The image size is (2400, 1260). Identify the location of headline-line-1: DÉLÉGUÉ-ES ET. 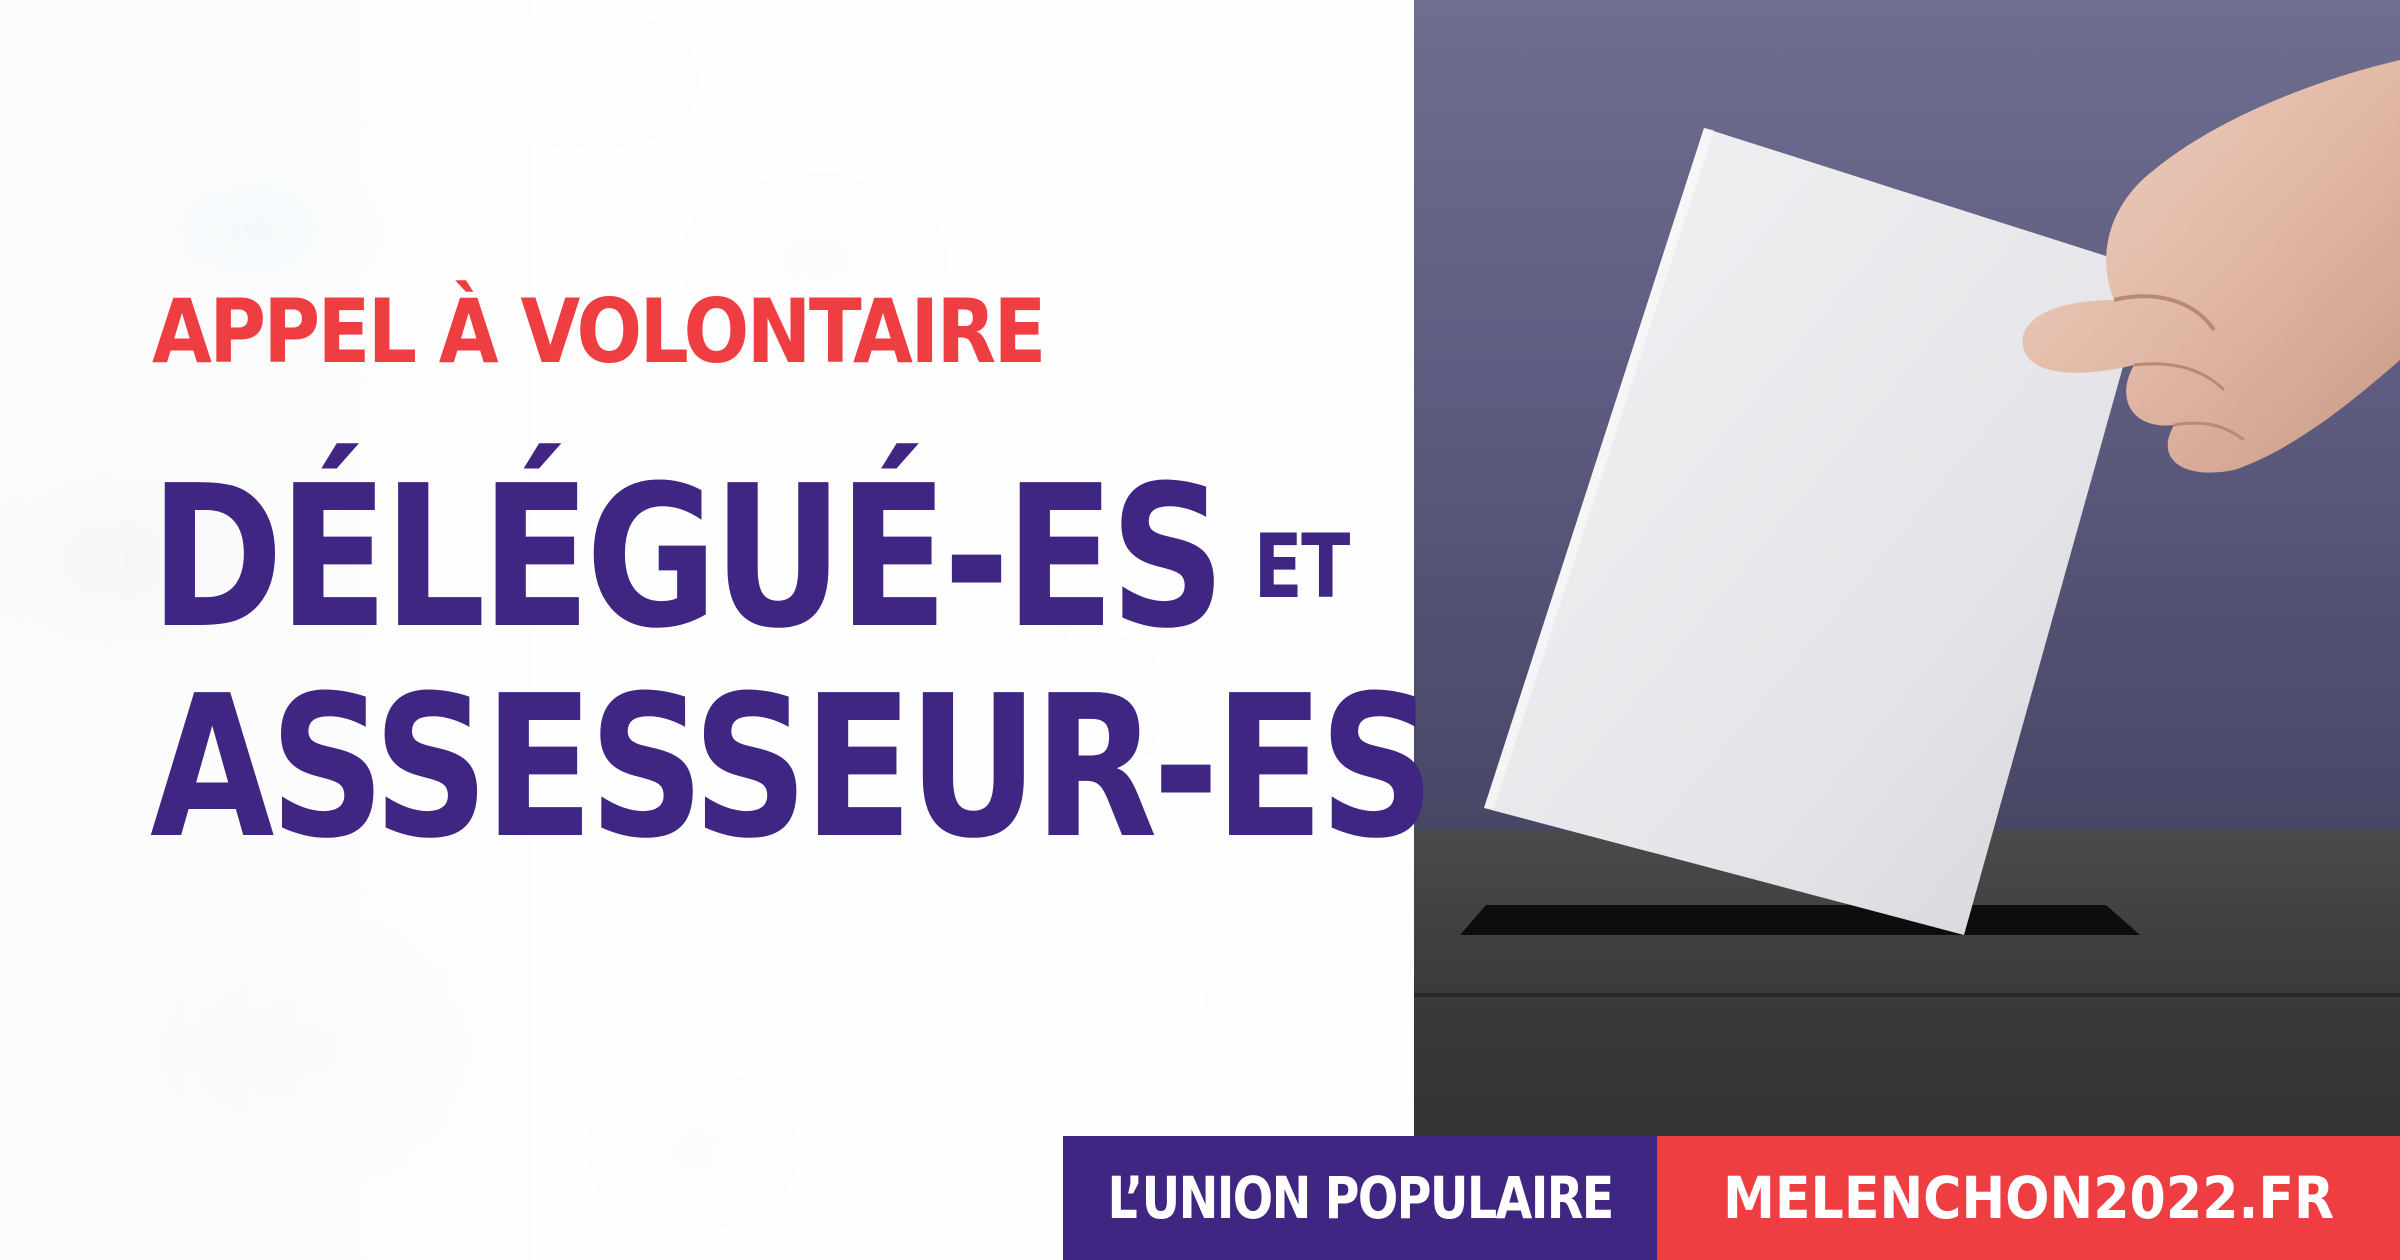
(750, 558).